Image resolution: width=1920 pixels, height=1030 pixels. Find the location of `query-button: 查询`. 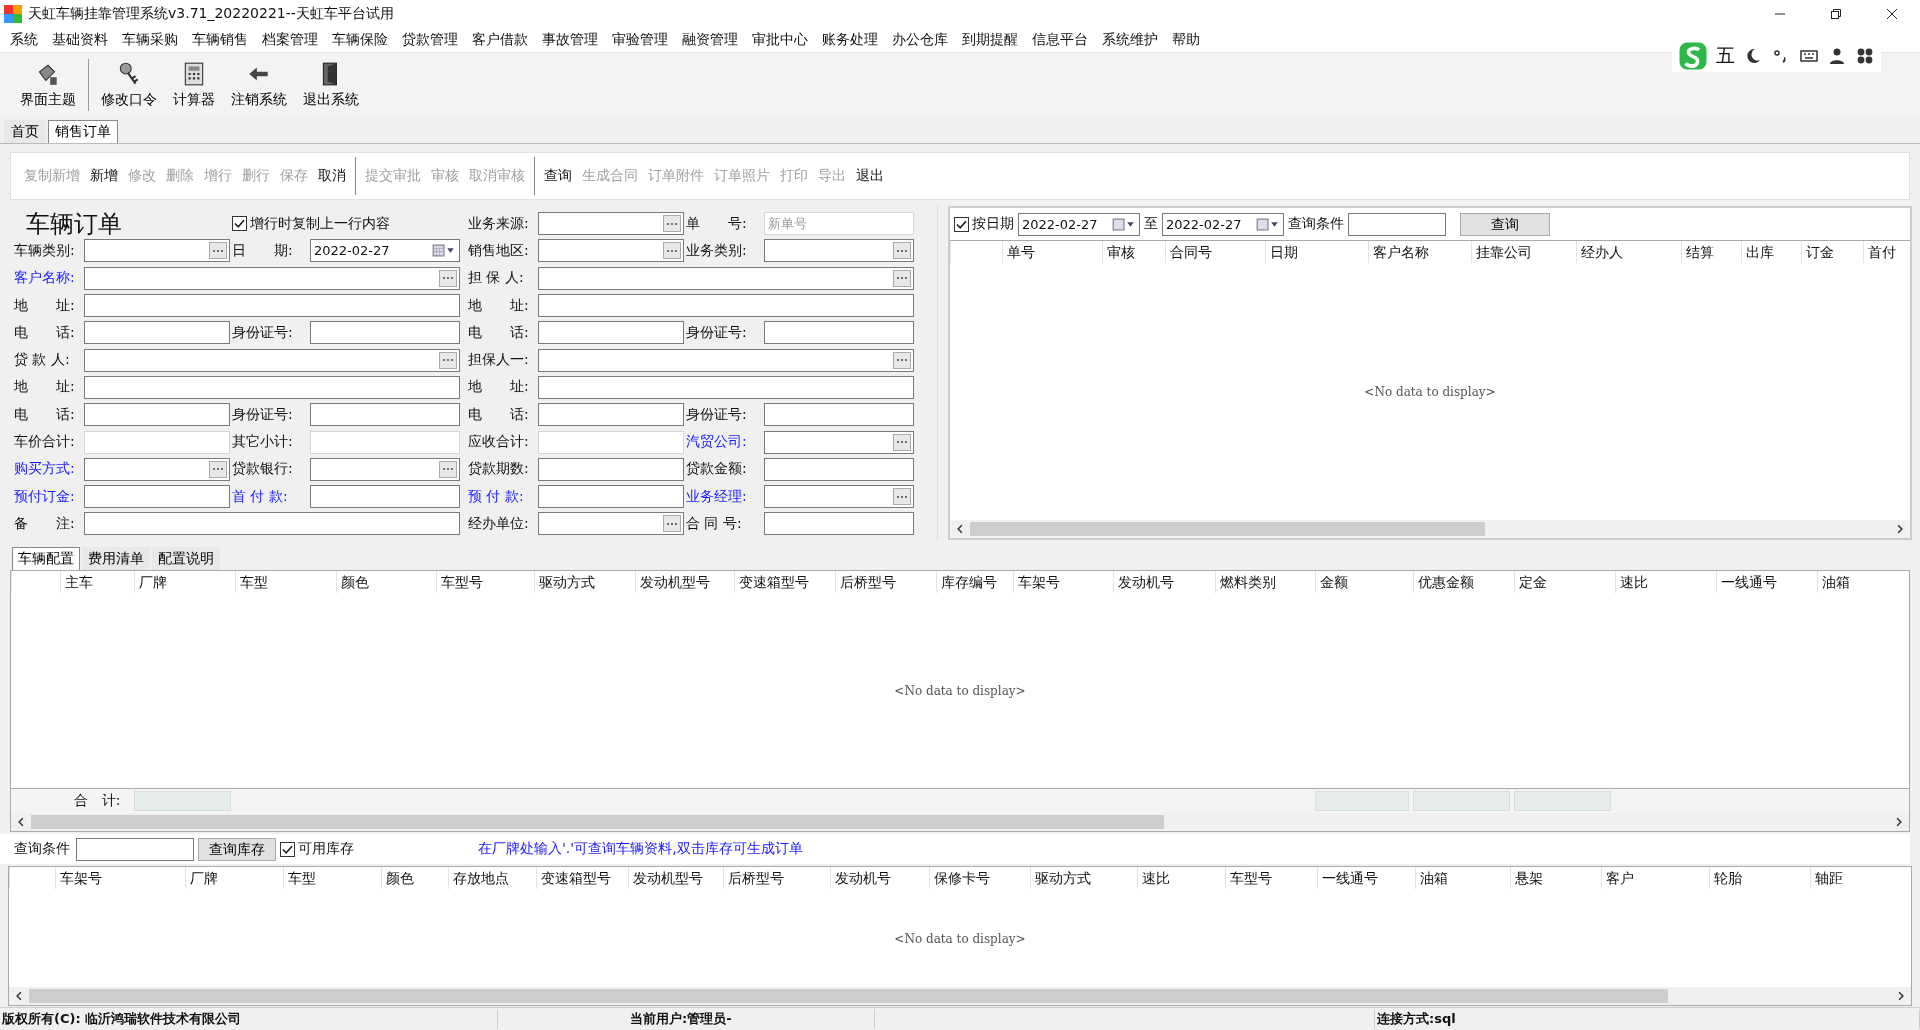

query-button: 查询 is located at coordinates (1505, 224).